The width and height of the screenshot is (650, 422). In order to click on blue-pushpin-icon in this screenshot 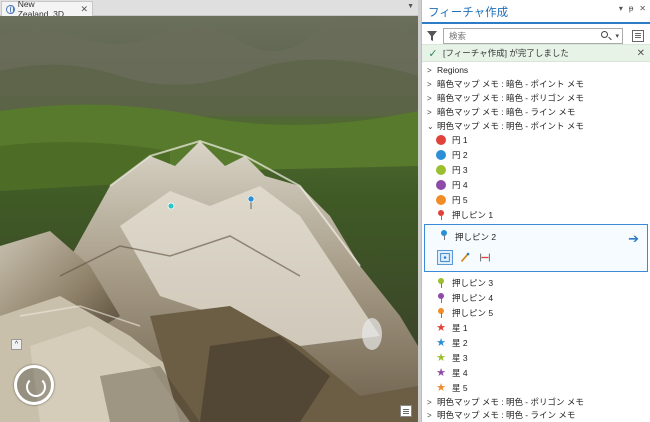, I will do `click(444, 235)`.